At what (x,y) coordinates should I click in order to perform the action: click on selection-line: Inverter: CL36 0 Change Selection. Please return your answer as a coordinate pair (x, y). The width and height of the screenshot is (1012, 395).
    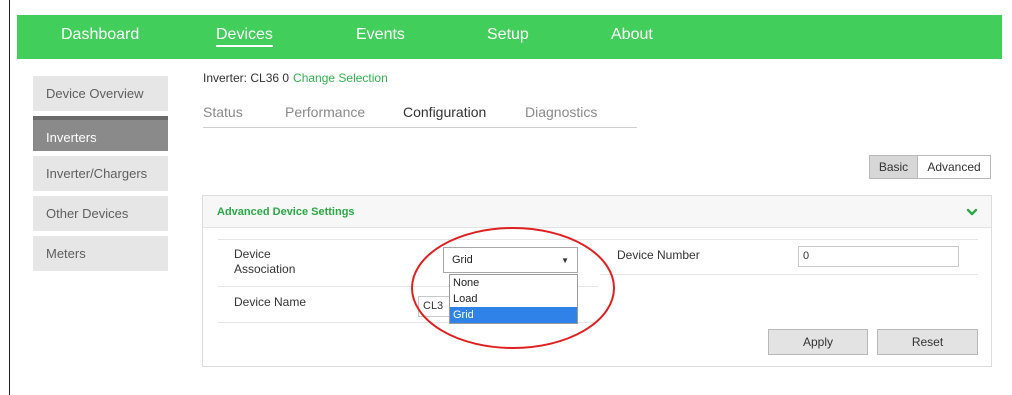
    Looking at the image, I should click on (295, 78).